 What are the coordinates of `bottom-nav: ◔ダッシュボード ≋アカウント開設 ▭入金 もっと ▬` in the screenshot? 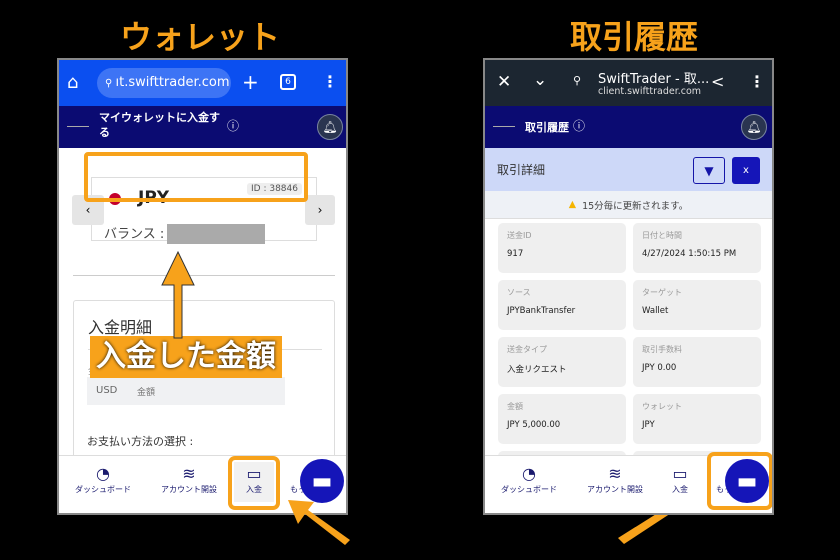 It's located at (628, 482).